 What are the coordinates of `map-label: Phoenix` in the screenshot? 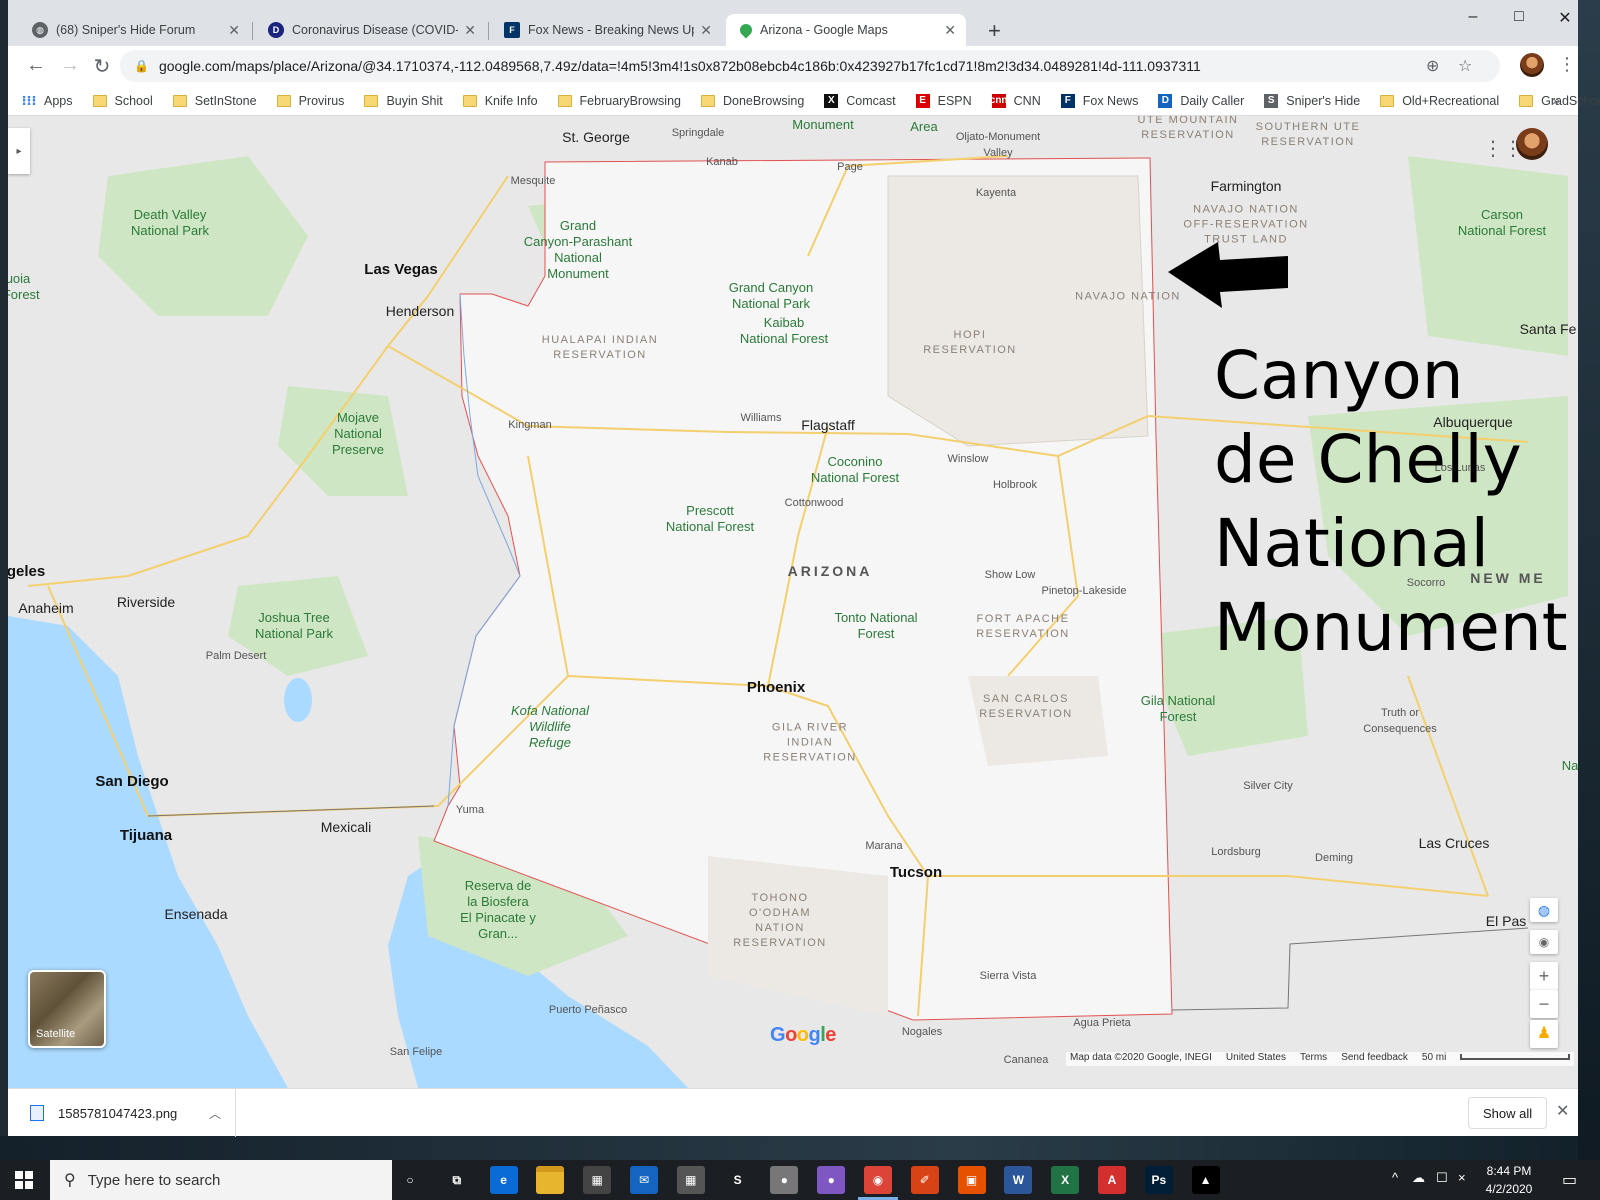 It's located at (776, 688).